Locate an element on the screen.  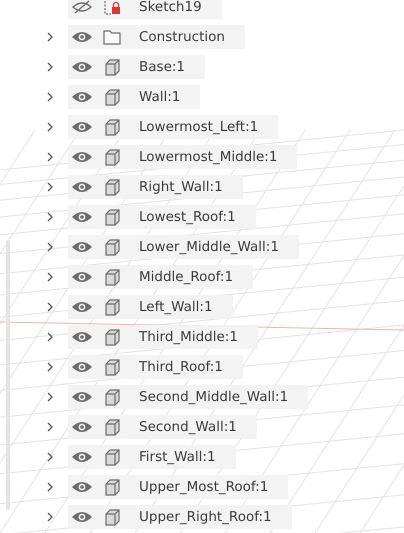
browser-item: Third_Middle:1 is located at coordinates (163, 337).